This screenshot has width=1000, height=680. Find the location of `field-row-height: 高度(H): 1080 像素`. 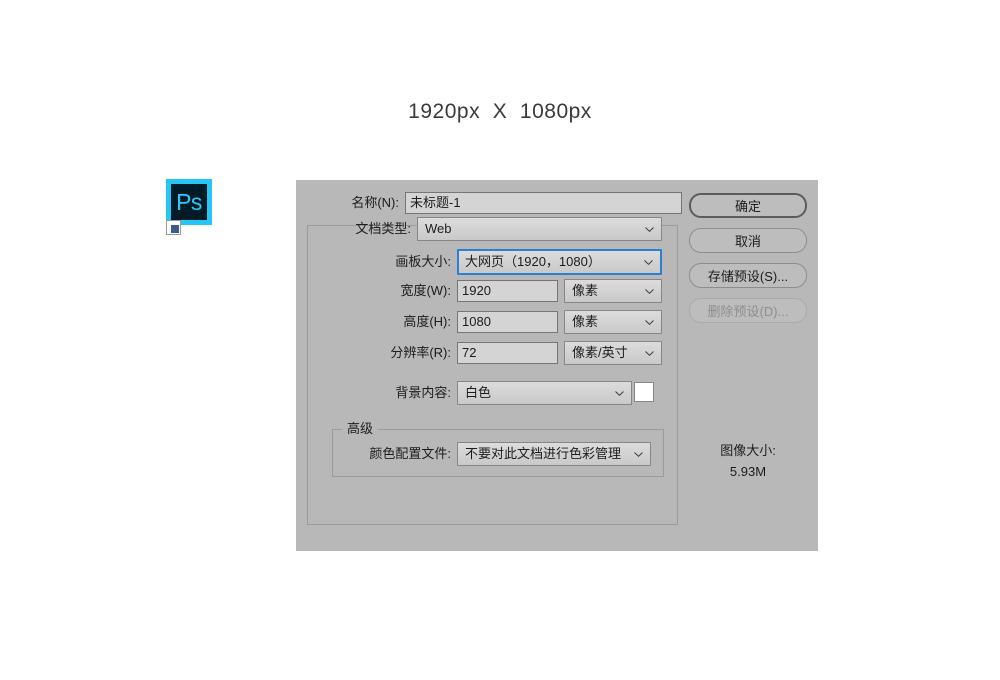

field-row-height: 高度(H): 1080 像素 is located at coordinates (481, 322).